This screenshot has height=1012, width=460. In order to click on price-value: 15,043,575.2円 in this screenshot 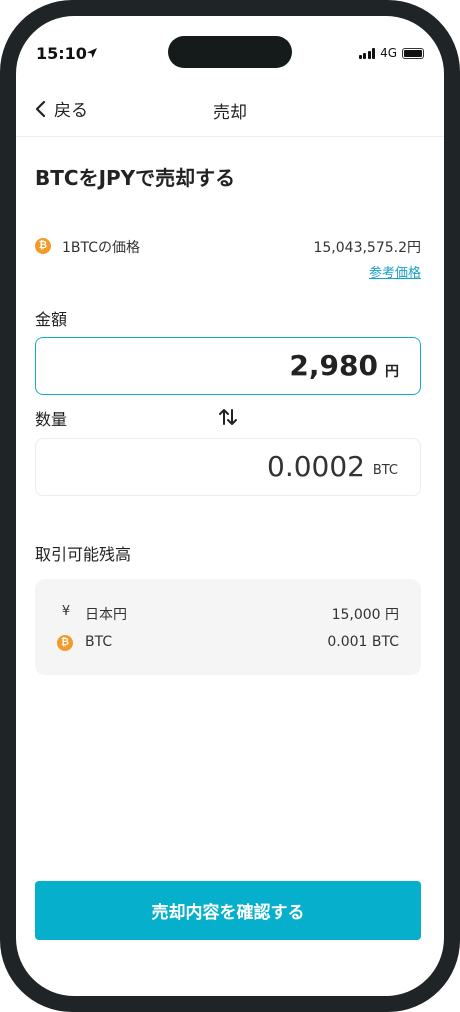, I will do `click(367, 248)`.